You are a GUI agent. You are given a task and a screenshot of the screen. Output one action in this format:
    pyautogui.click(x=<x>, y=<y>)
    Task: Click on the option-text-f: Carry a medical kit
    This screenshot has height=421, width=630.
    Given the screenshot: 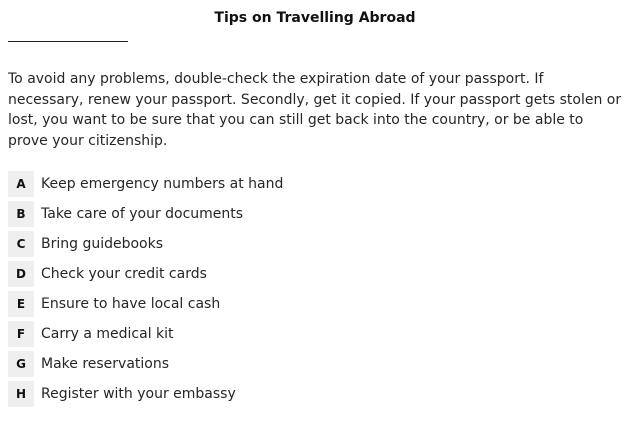 What is the action you would take?
    pyautogui.click(x=107, y=334)
    